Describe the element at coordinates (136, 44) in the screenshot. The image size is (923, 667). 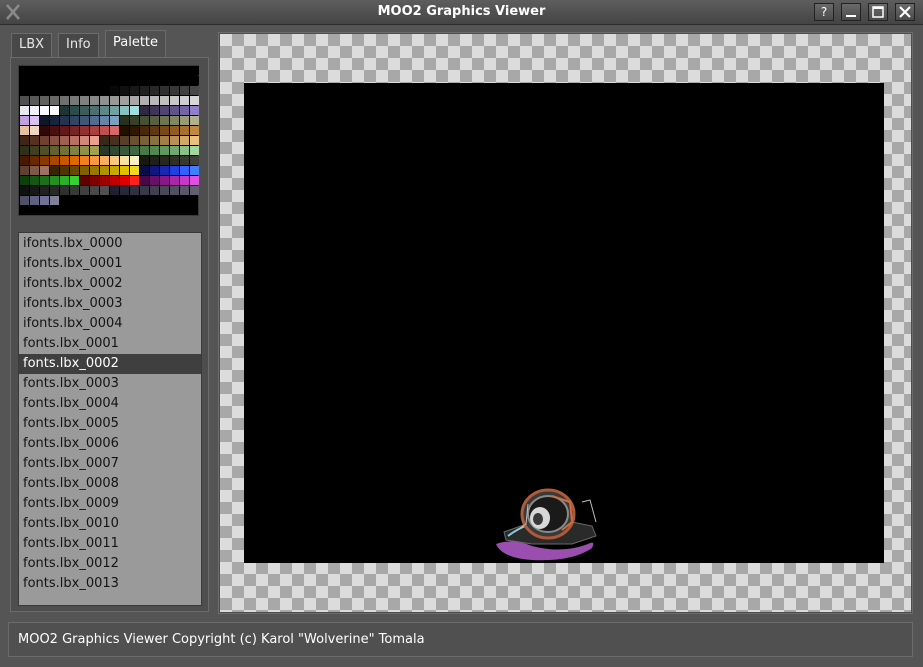
I see `tab-palette: Palette` at that location.